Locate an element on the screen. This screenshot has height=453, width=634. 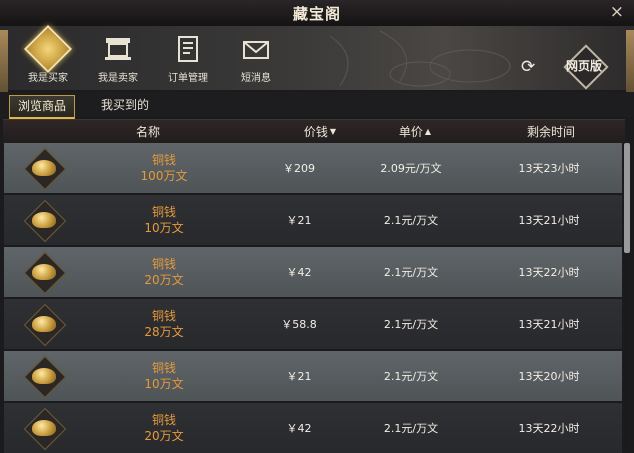
title-bar: 藏宝阁 × is located at coordinates (317, 13).